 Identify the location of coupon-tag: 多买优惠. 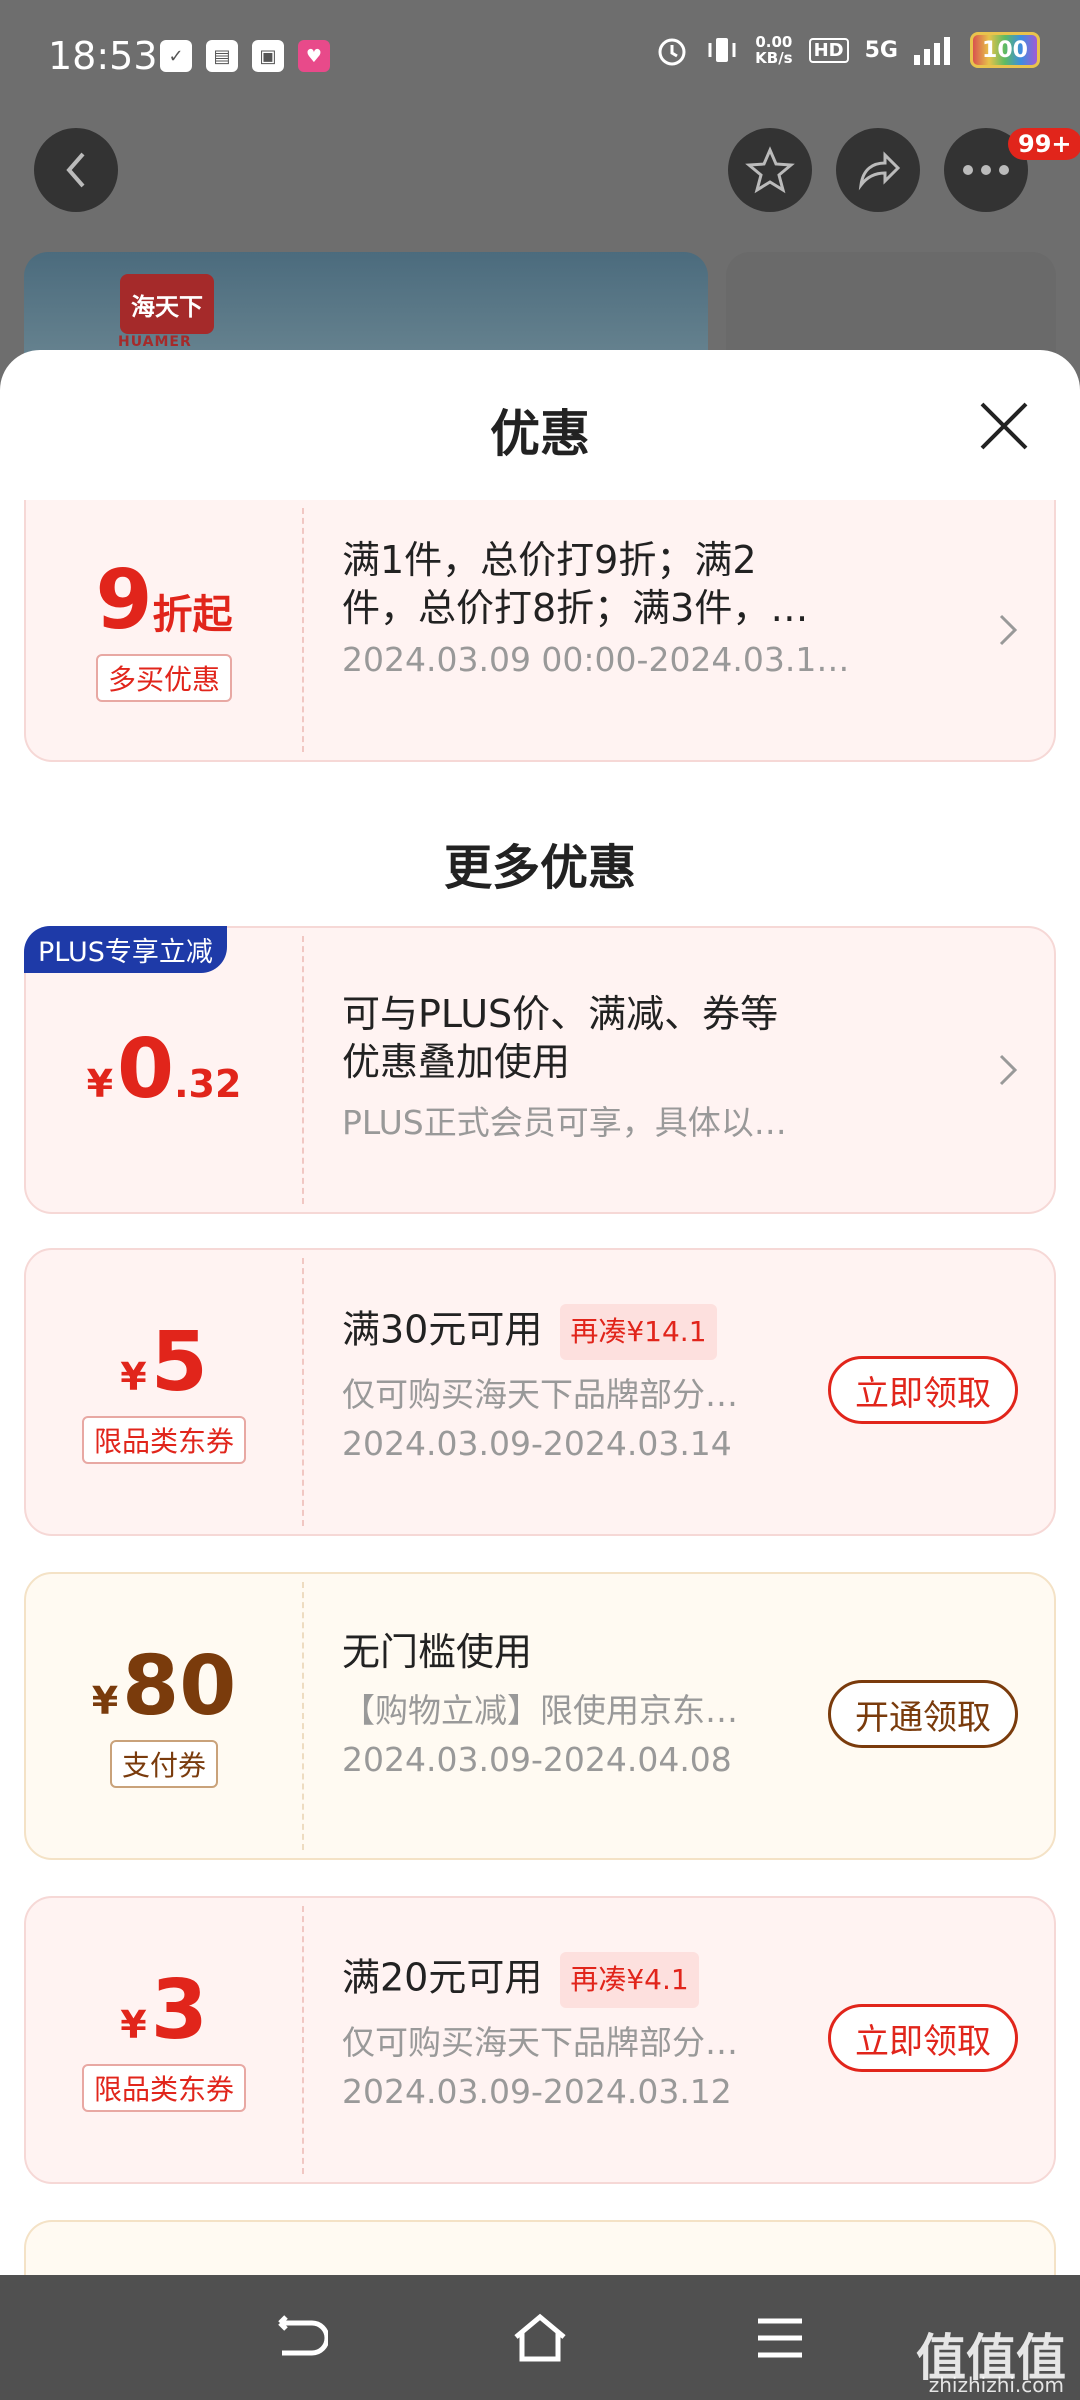
(163, 678).